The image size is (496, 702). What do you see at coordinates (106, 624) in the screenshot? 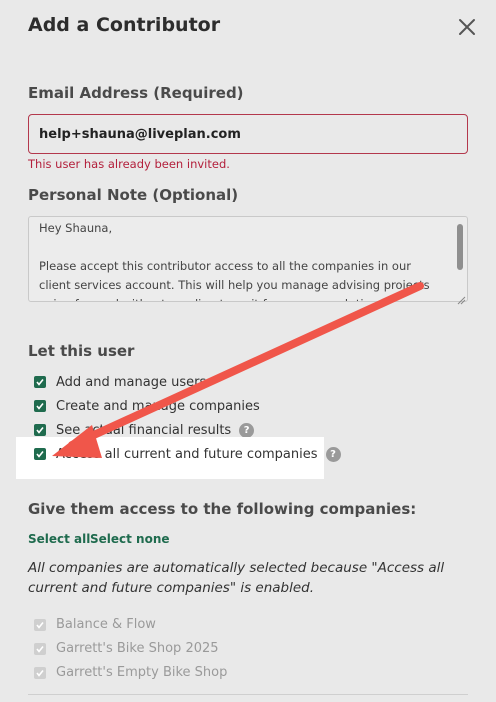
I see `company-label: Balance & Flow` at bounding box center [106, 624].